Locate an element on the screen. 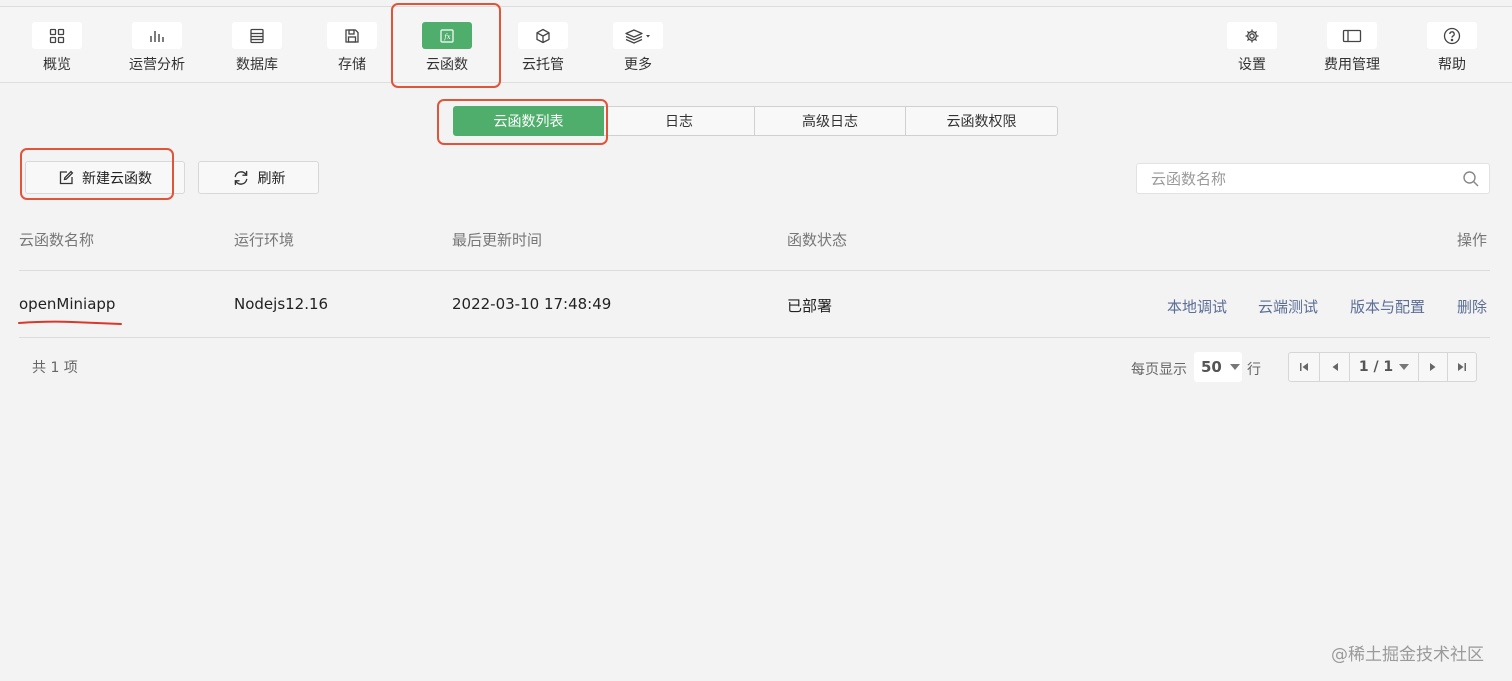 This screenshot has height=681, width=1512. nav-item-analytics: 运营分析 is located at coordinates (157, 48).